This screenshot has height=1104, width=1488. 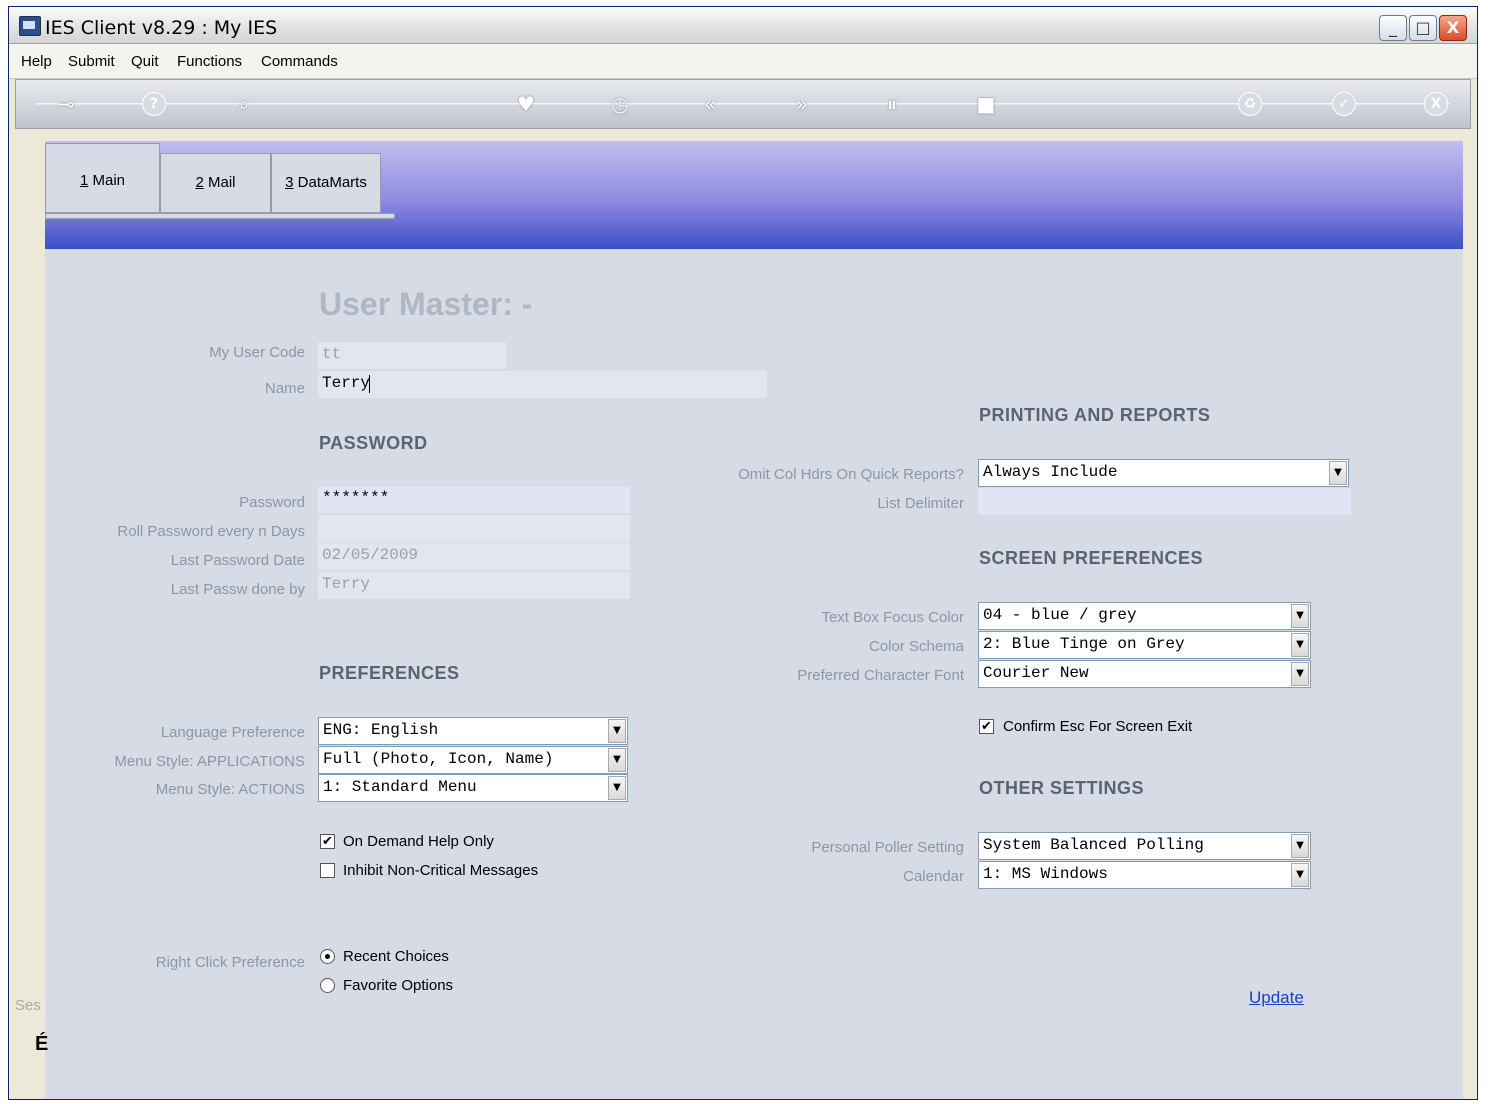 I want to click on roll-password-field, so click(x=474, y=528).